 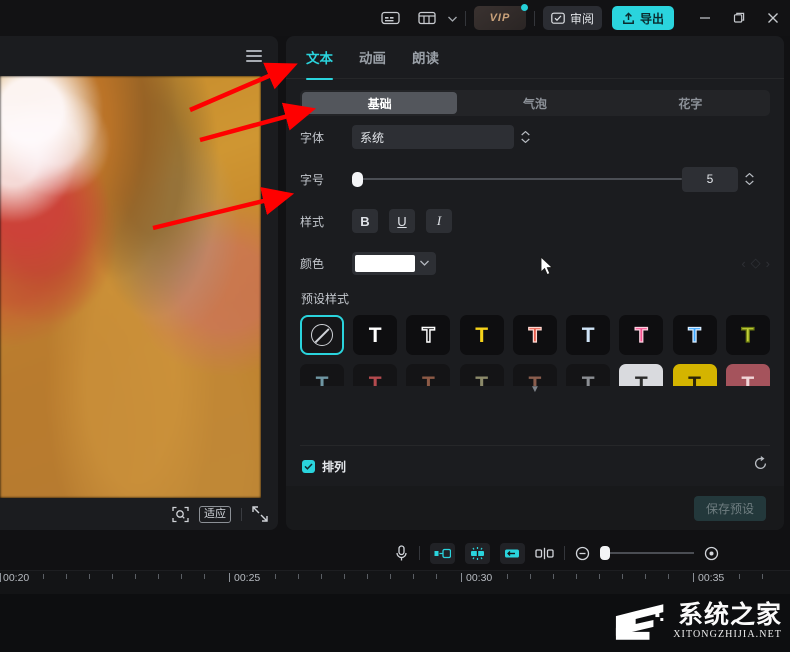 What do you see at coordinates (500, 17) in the screenshot?
I see `vip-badge: VIP` at bounding box center [500, 17].